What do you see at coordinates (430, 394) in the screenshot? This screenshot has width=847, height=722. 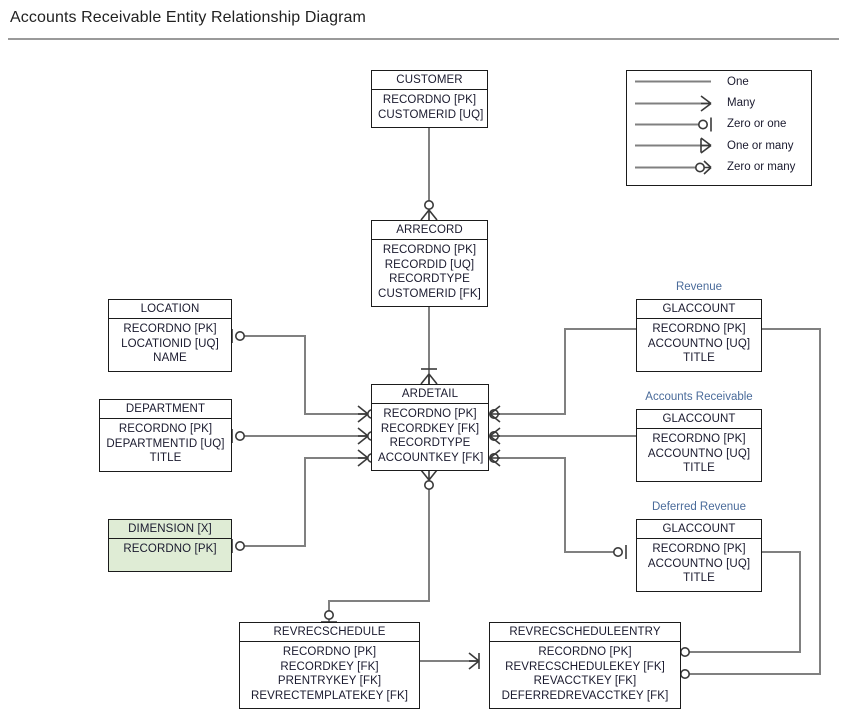 I see `entity-name: ARDETAIL` at bounding box center [430, 394].